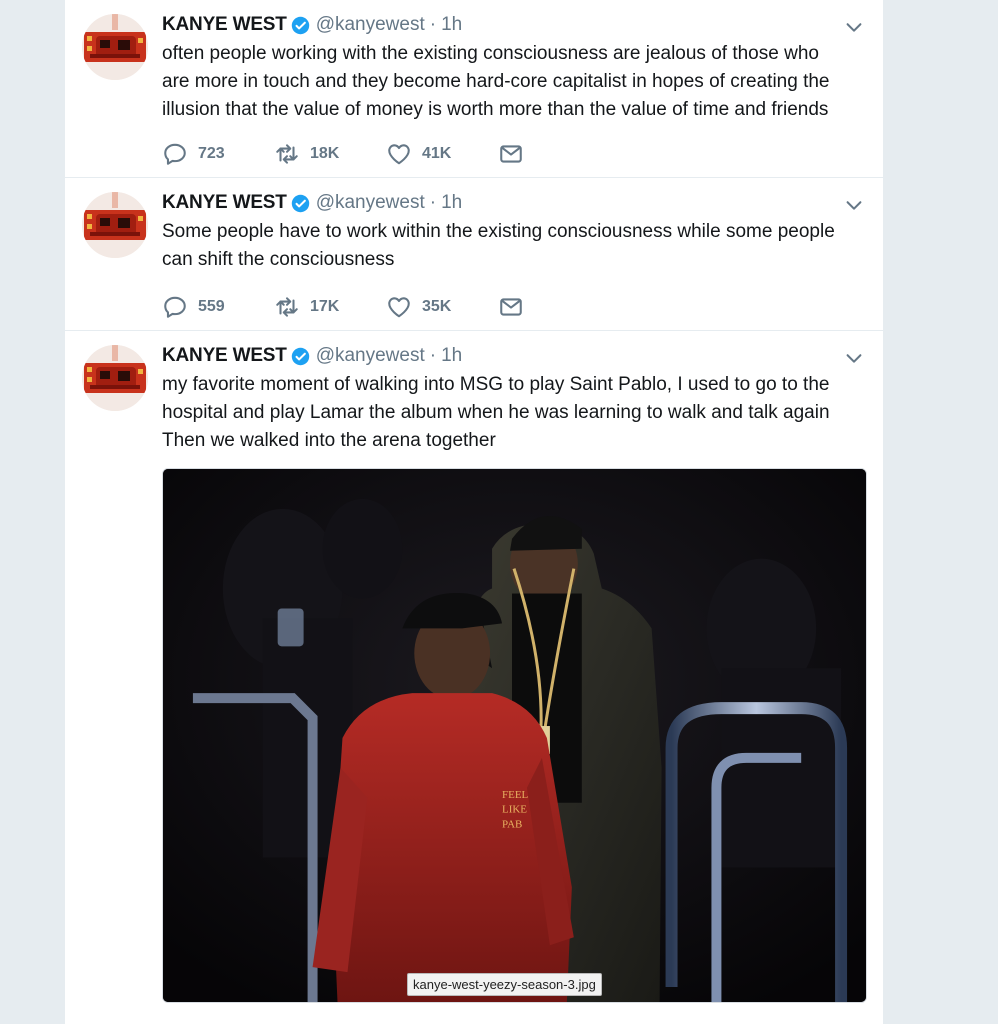 The height and width of the screenshot is (1024, 998). Describe the element at coordinates (437, 306) in the screenshot. I see `like-count: 35K` at that location.